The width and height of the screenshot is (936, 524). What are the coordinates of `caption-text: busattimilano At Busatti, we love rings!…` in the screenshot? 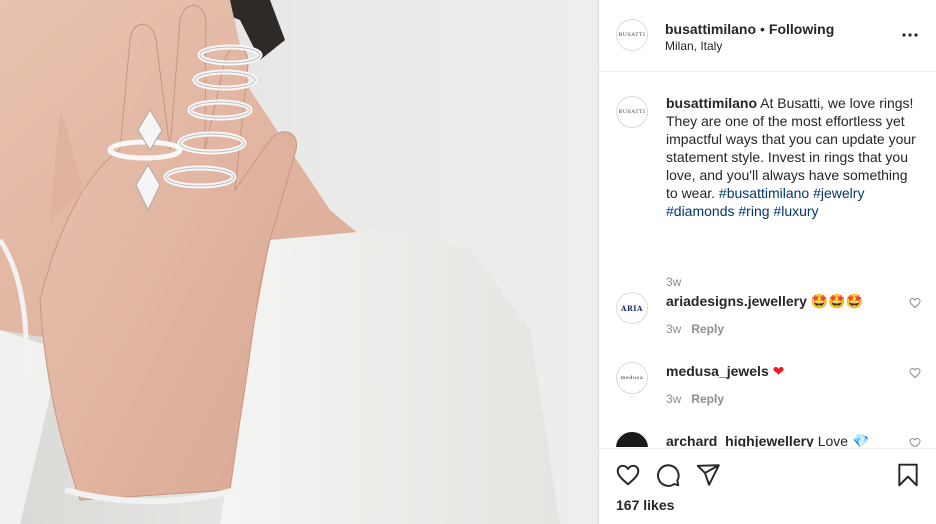 It's located at (791, 157).